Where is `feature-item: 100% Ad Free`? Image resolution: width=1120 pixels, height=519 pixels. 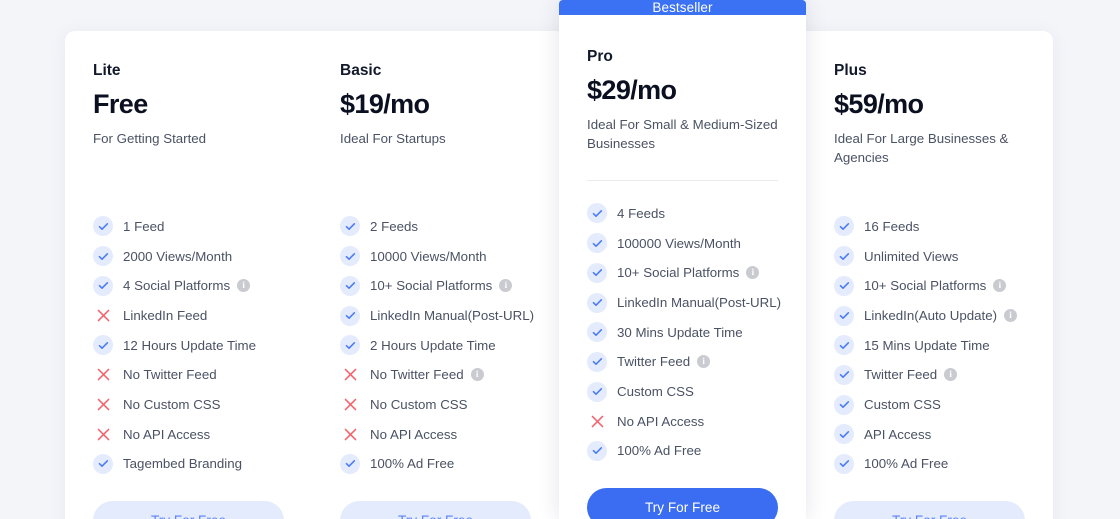
feature-item: 100% Ad Free is located at coordinates (929, 464).